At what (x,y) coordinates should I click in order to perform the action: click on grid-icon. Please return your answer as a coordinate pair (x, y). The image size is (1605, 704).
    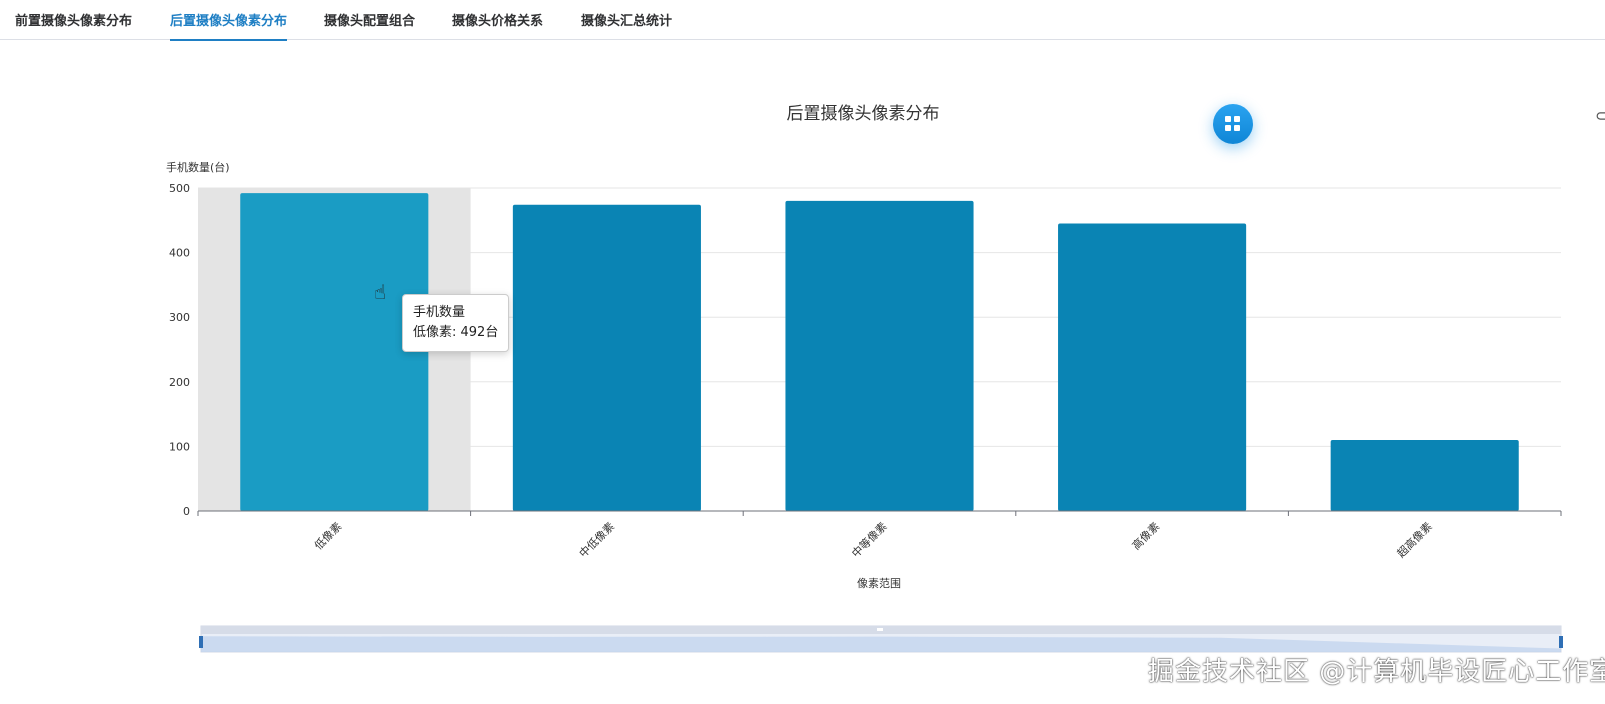
    Looking at the image, I should click on (1233, 124).